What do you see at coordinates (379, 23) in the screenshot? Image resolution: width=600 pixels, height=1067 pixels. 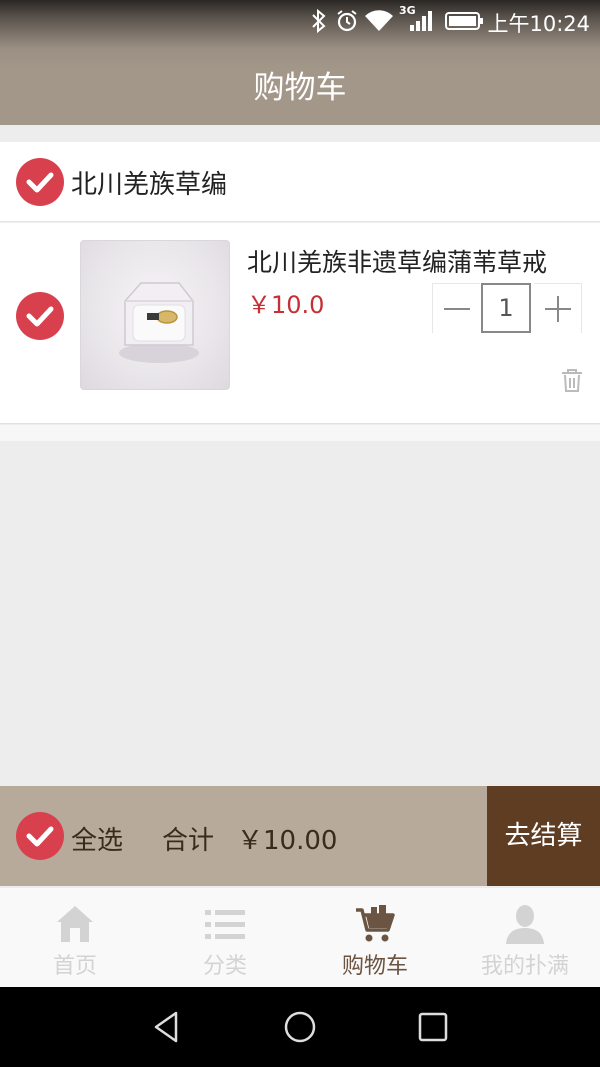 I see `wifi-icon` at bounding box center [379, 23].